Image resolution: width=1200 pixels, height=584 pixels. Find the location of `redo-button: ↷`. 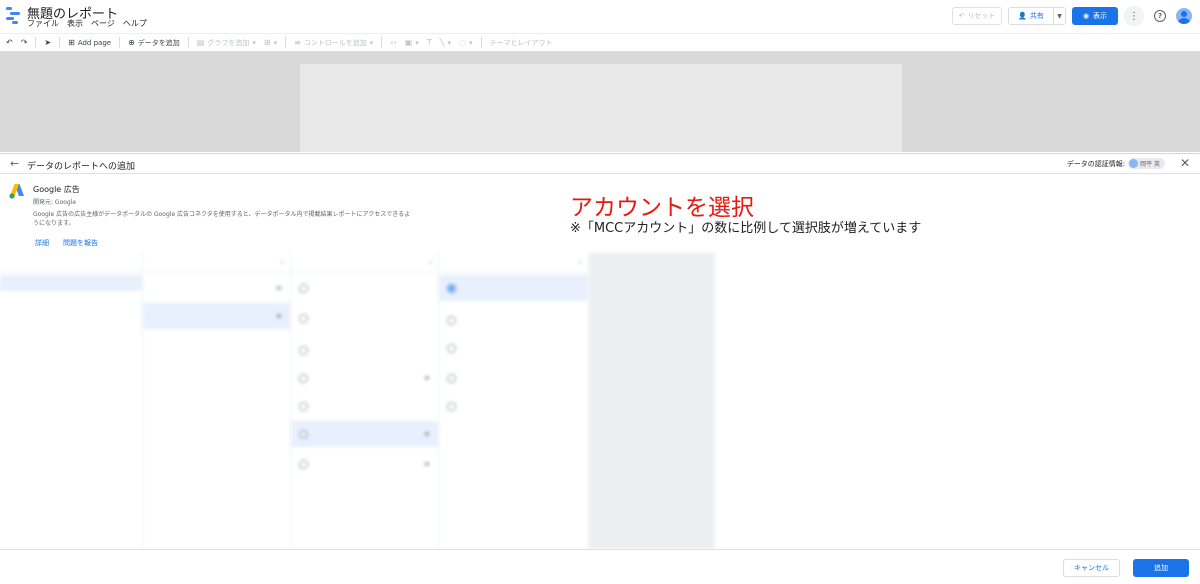

redo-button: ↷ is located at coordinates (24, 42).